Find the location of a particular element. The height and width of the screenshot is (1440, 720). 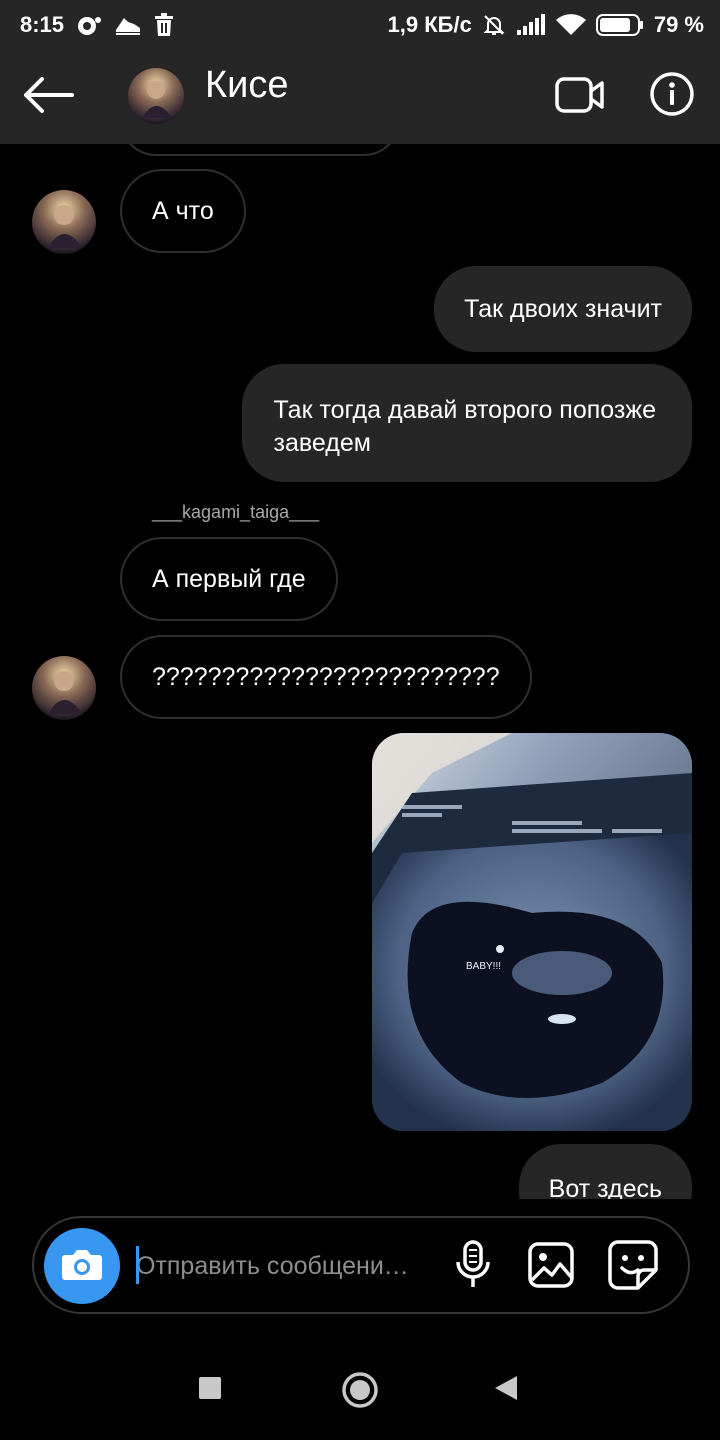

back-triangle-icon is located at coordinates (506, 1390).